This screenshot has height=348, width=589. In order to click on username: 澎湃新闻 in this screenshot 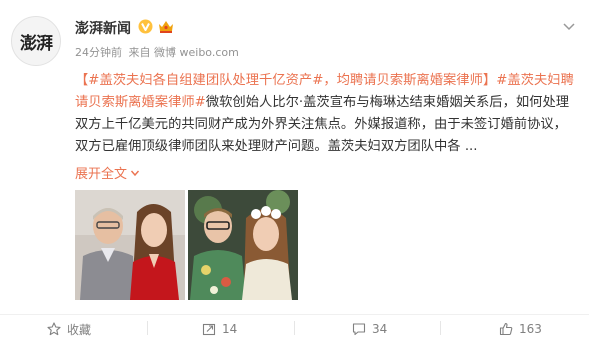, I will do `click(103, 28)`.